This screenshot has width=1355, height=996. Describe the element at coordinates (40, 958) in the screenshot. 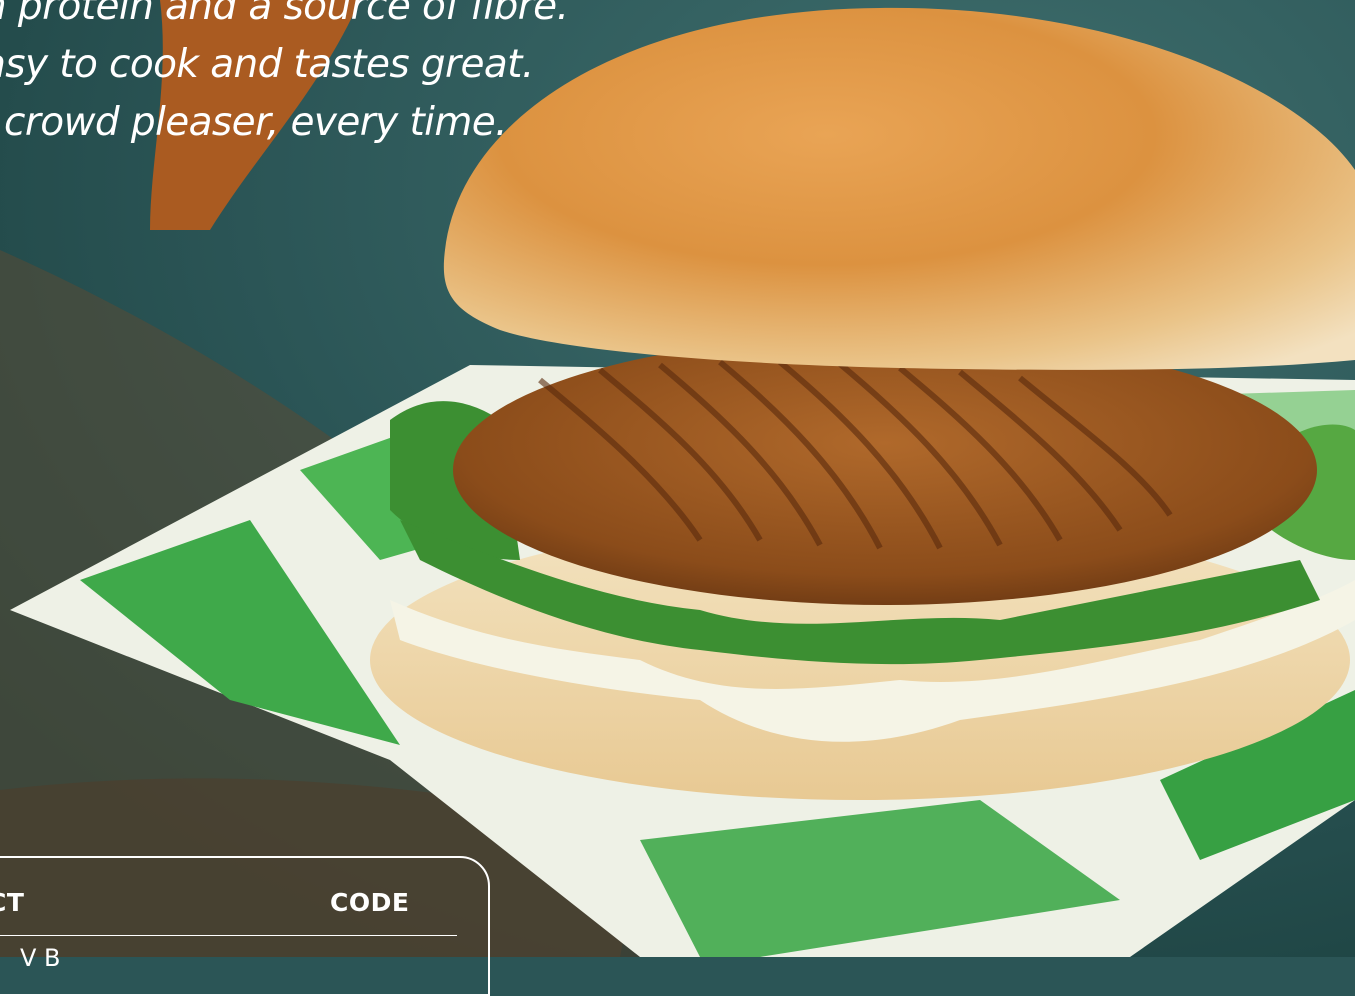

I see `table-row-partial: V B` at that location.